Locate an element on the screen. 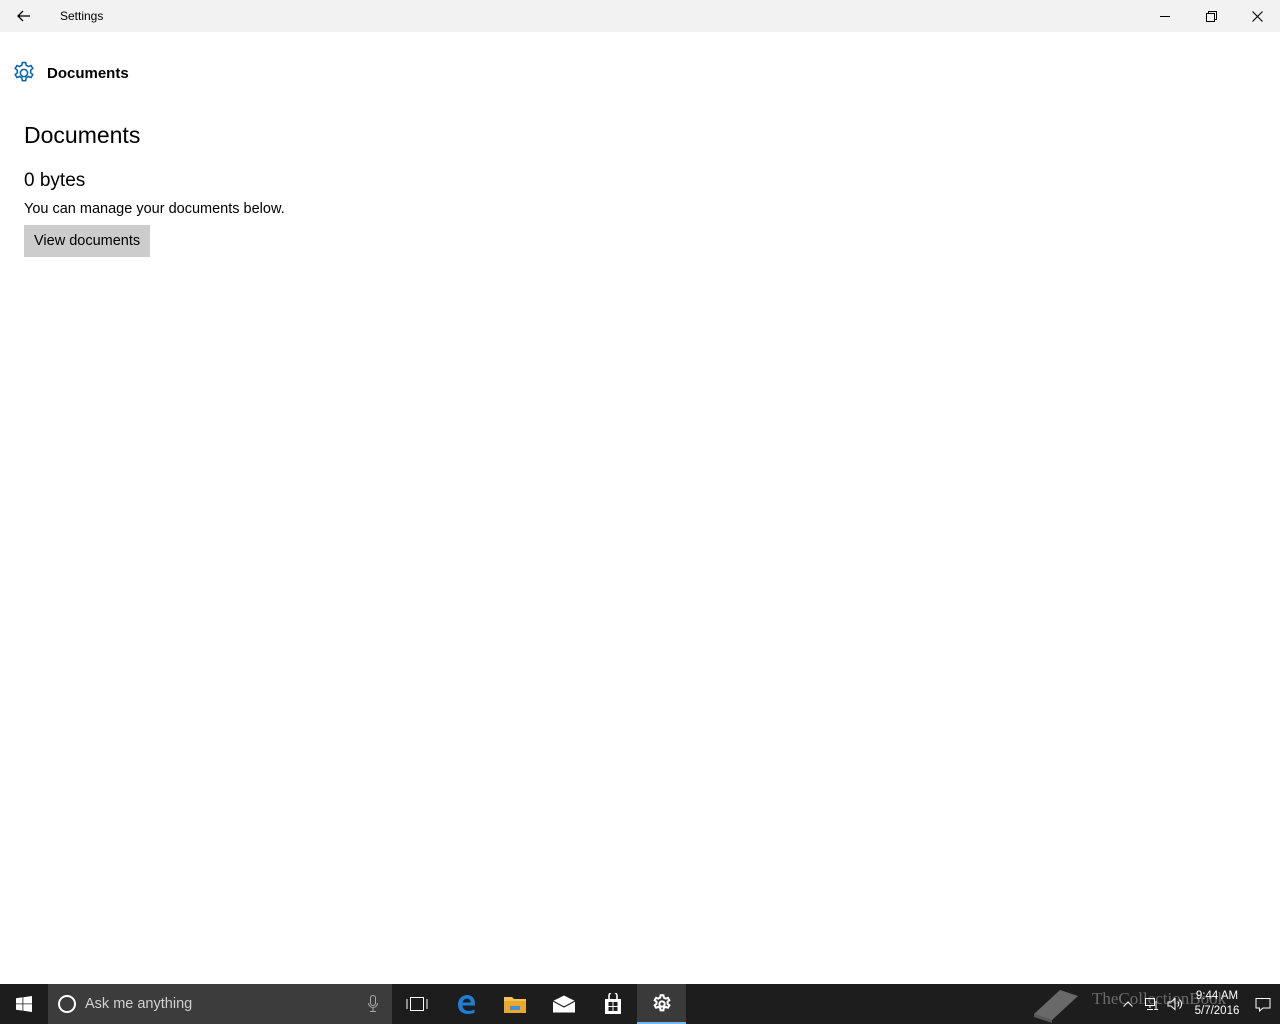  volume-button is located at coordinates (1176, 1004).